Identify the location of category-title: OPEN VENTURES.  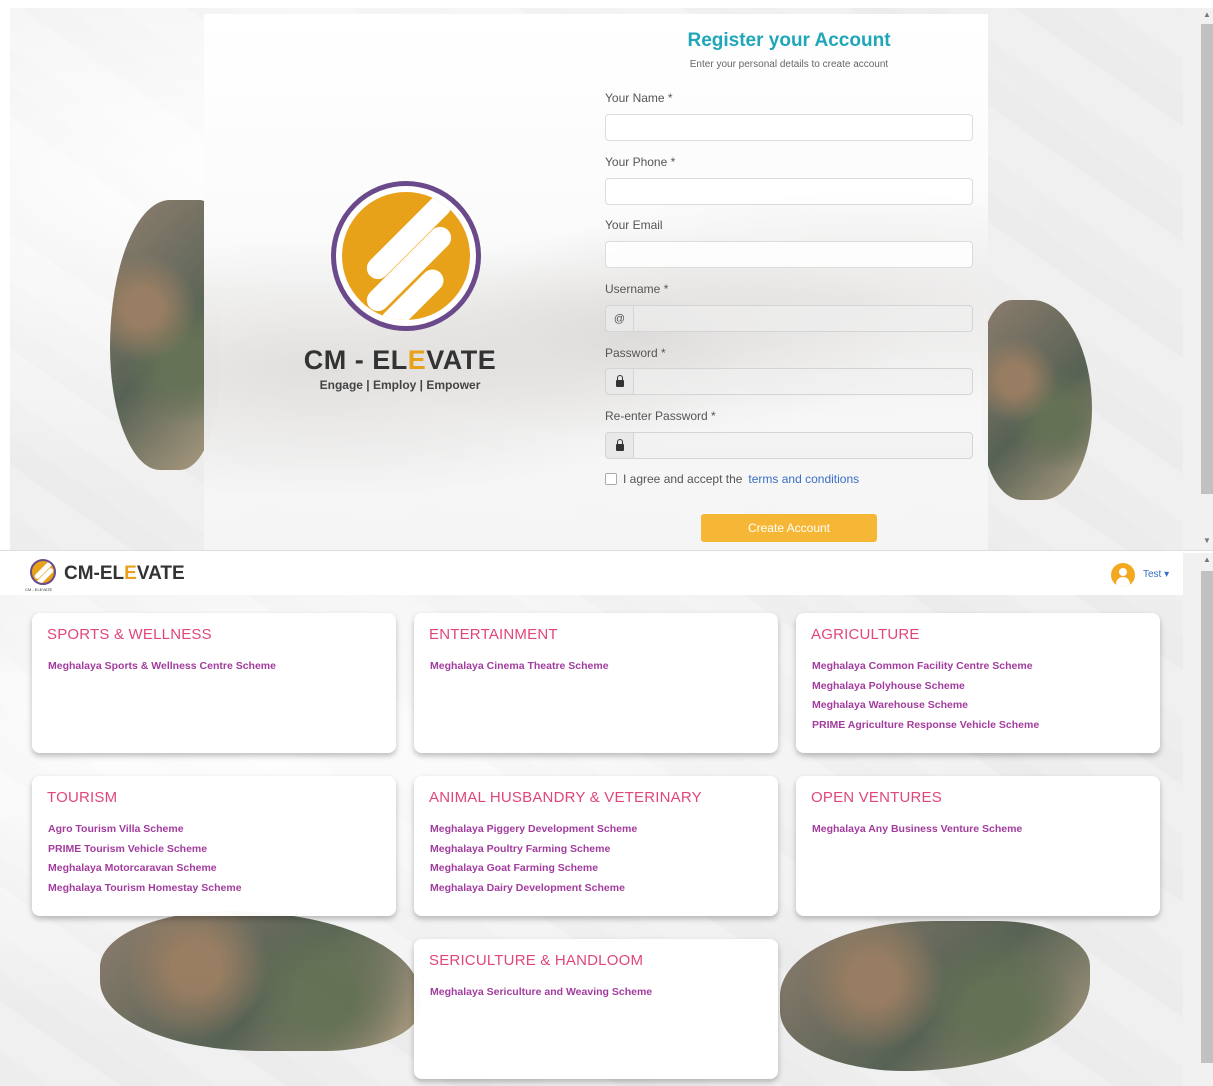
(876, 797).